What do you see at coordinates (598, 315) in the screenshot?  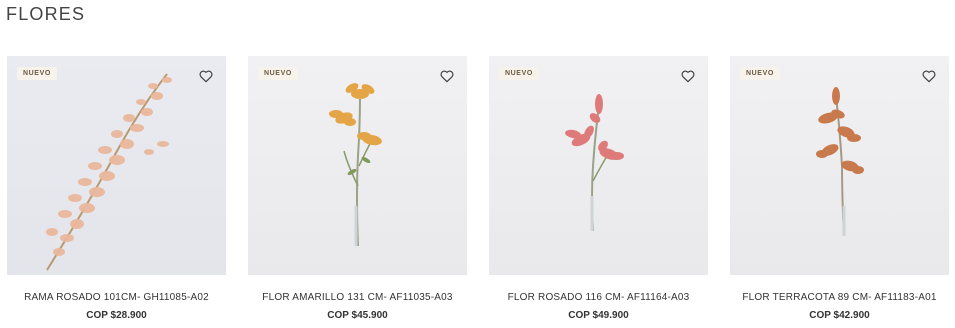 I see `product-price: COP $49.900` at bounding box center [598, 315].